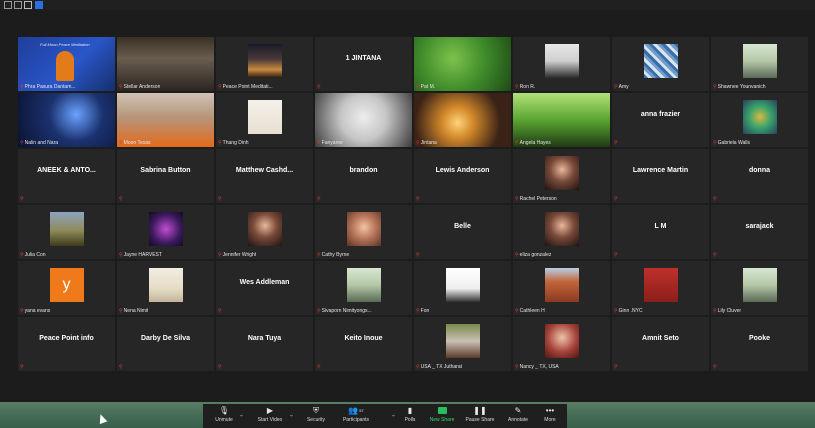  What do you see at coordinates (425, 311) in the screenshot?
I see `participant-name: Fon` at bounding box center [425, 311].